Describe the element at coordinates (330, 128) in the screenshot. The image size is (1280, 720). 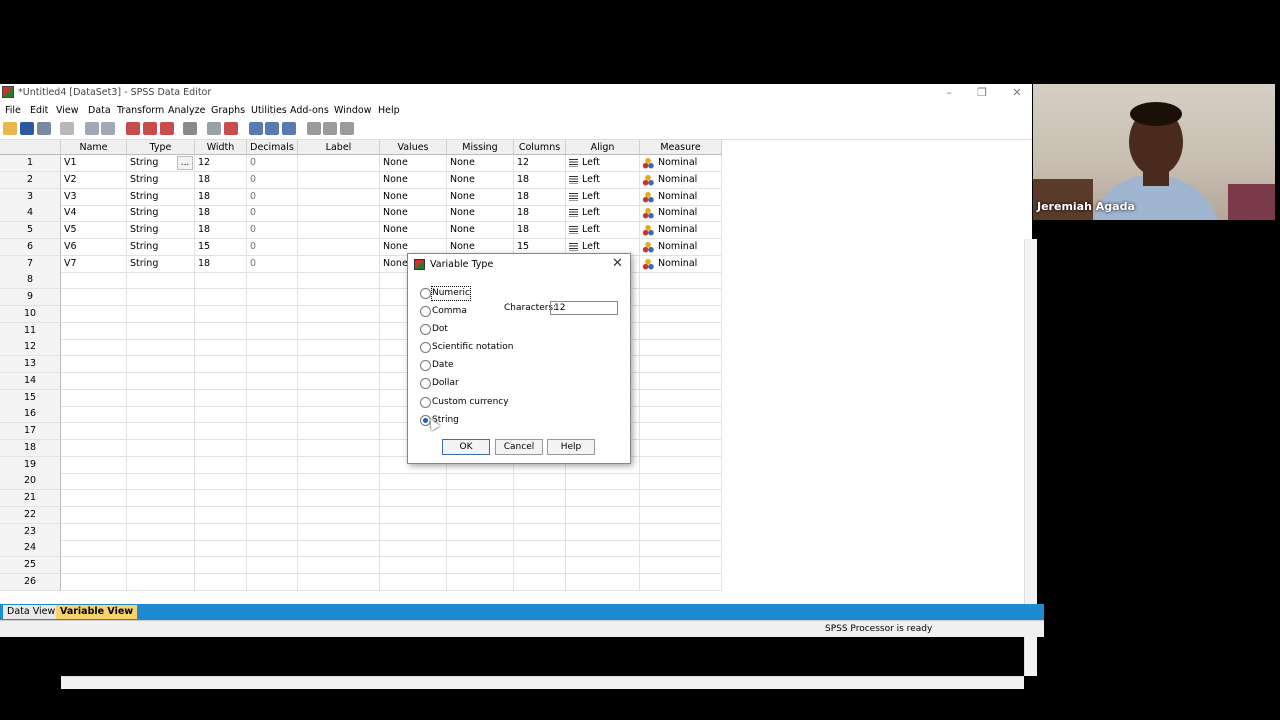
I see `use-sets-icon` at that location.